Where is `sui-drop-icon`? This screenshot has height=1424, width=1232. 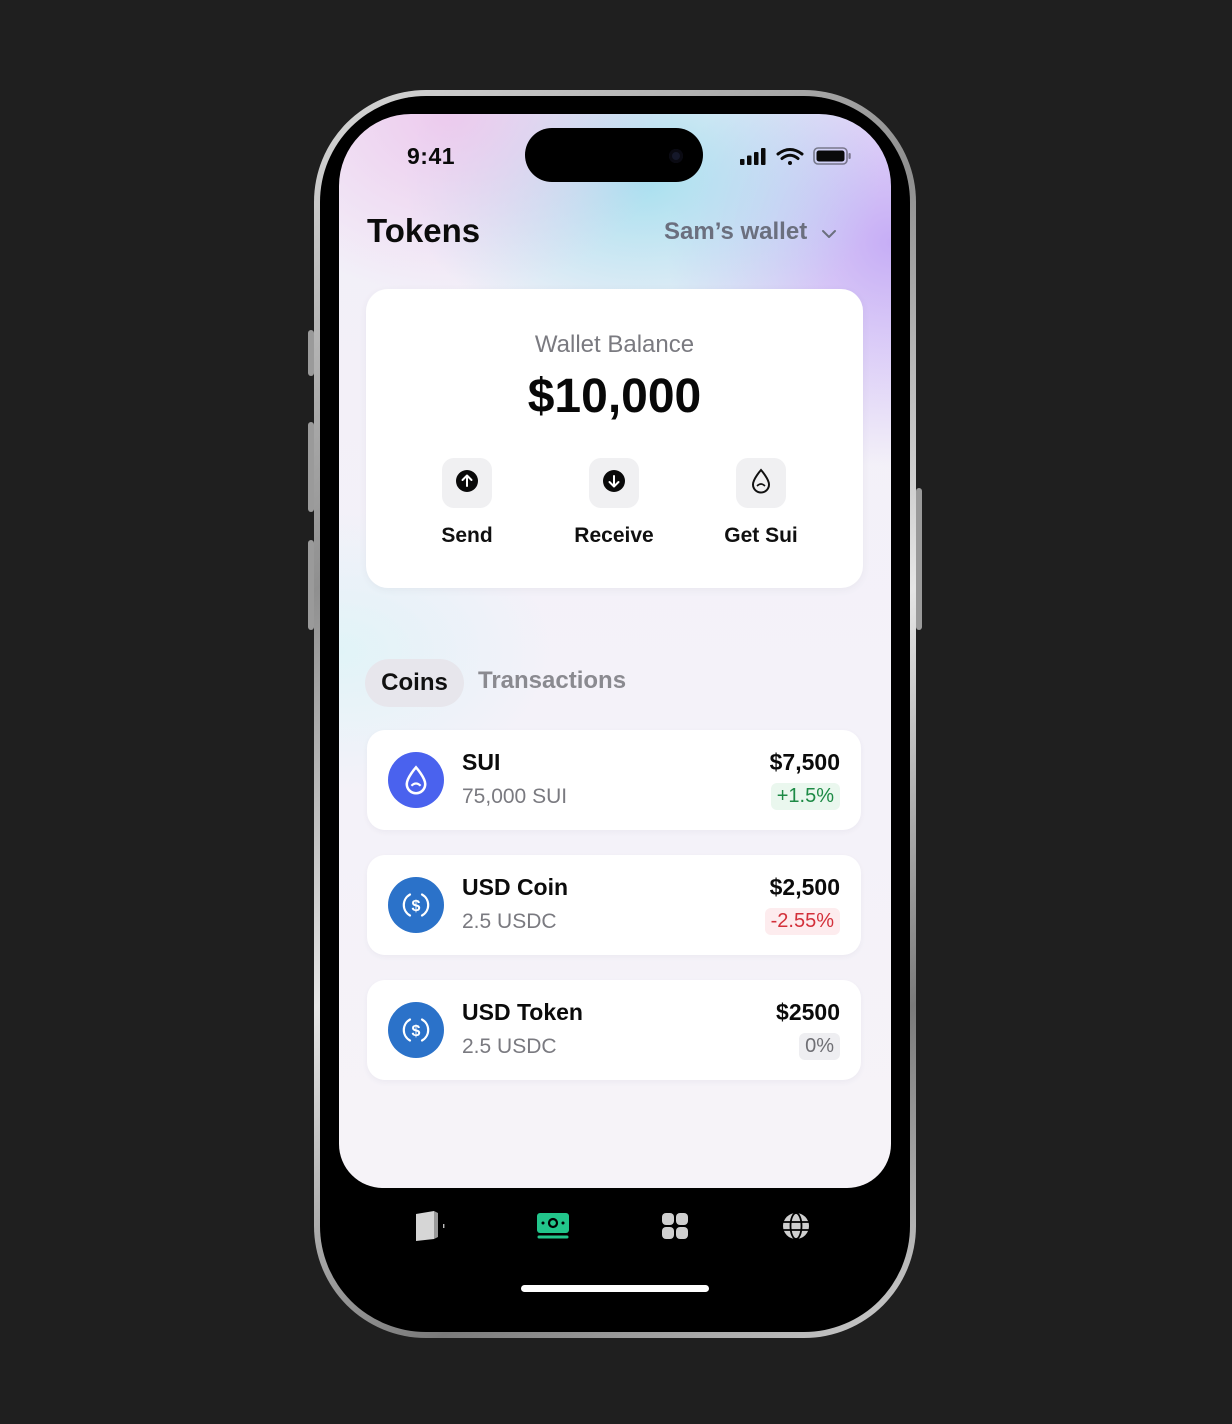
sui-drop-icon is located at coordinates (761, 483).